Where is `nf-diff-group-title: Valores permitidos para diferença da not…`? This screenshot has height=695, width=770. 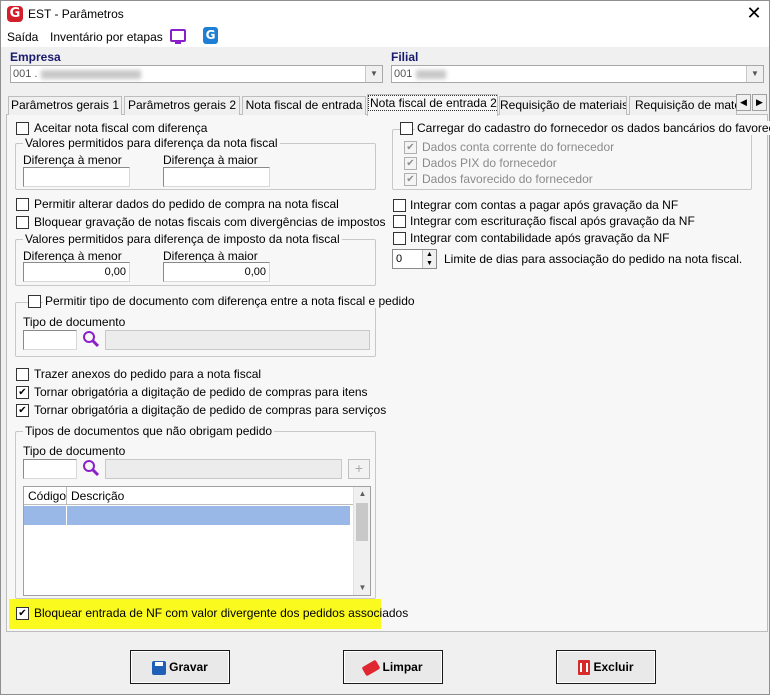
nf-diff-group-title: Valores permitidos para diferença da not… is located at coordinates (151, 143).